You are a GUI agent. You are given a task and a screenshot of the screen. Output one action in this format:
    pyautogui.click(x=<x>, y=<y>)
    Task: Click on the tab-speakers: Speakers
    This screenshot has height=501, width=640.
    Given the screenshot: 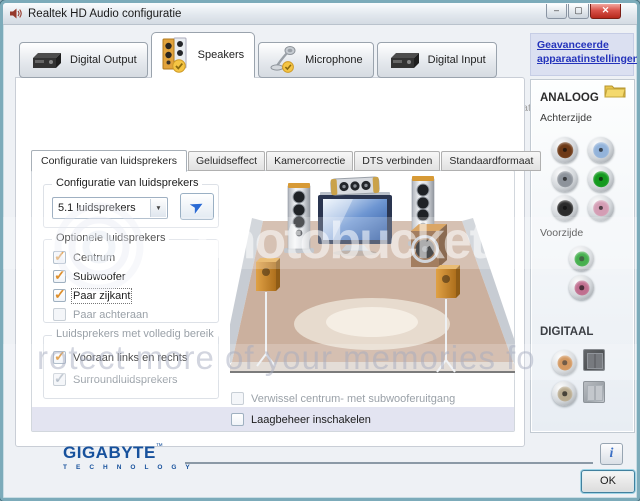 What is the action you would take?
    pyautogui.click(x=203, y=55)
    